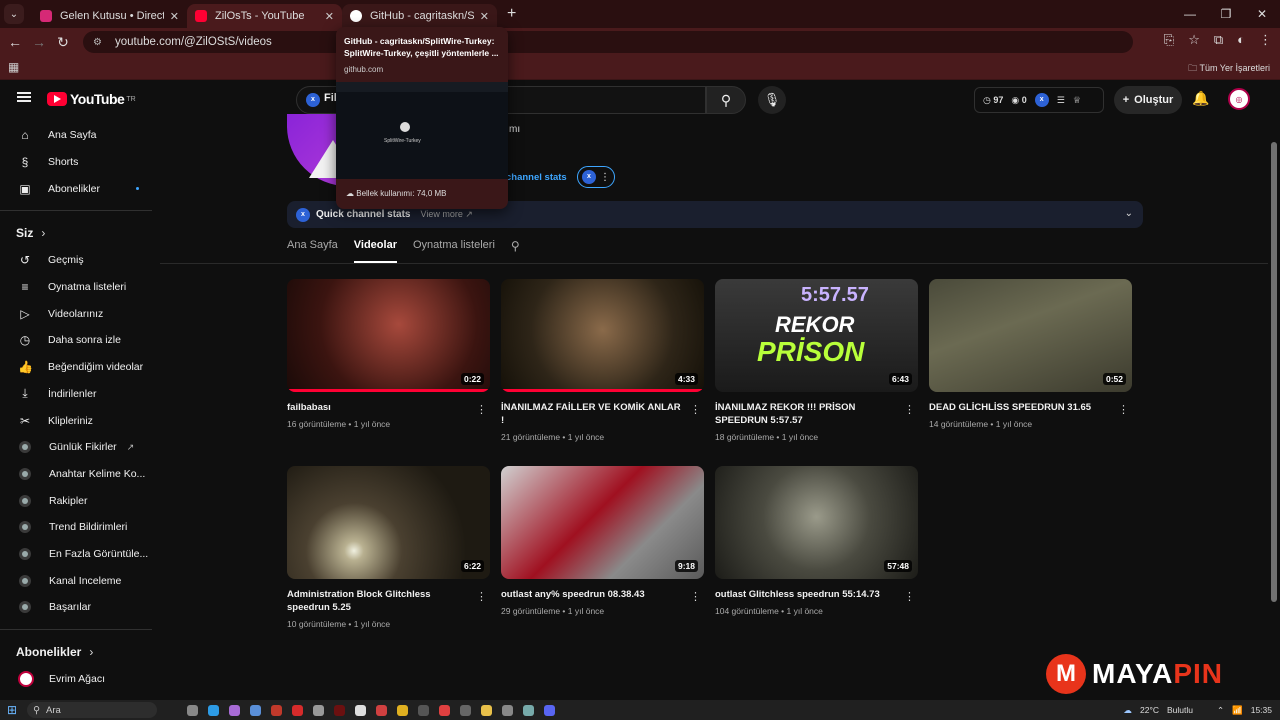 This screenshot has height=720, width=1280. Describe the element at coordinates (76, 313) in the screenshot. I see `sidebar-item-your-videos: ▷ Videolarınız` at that location.